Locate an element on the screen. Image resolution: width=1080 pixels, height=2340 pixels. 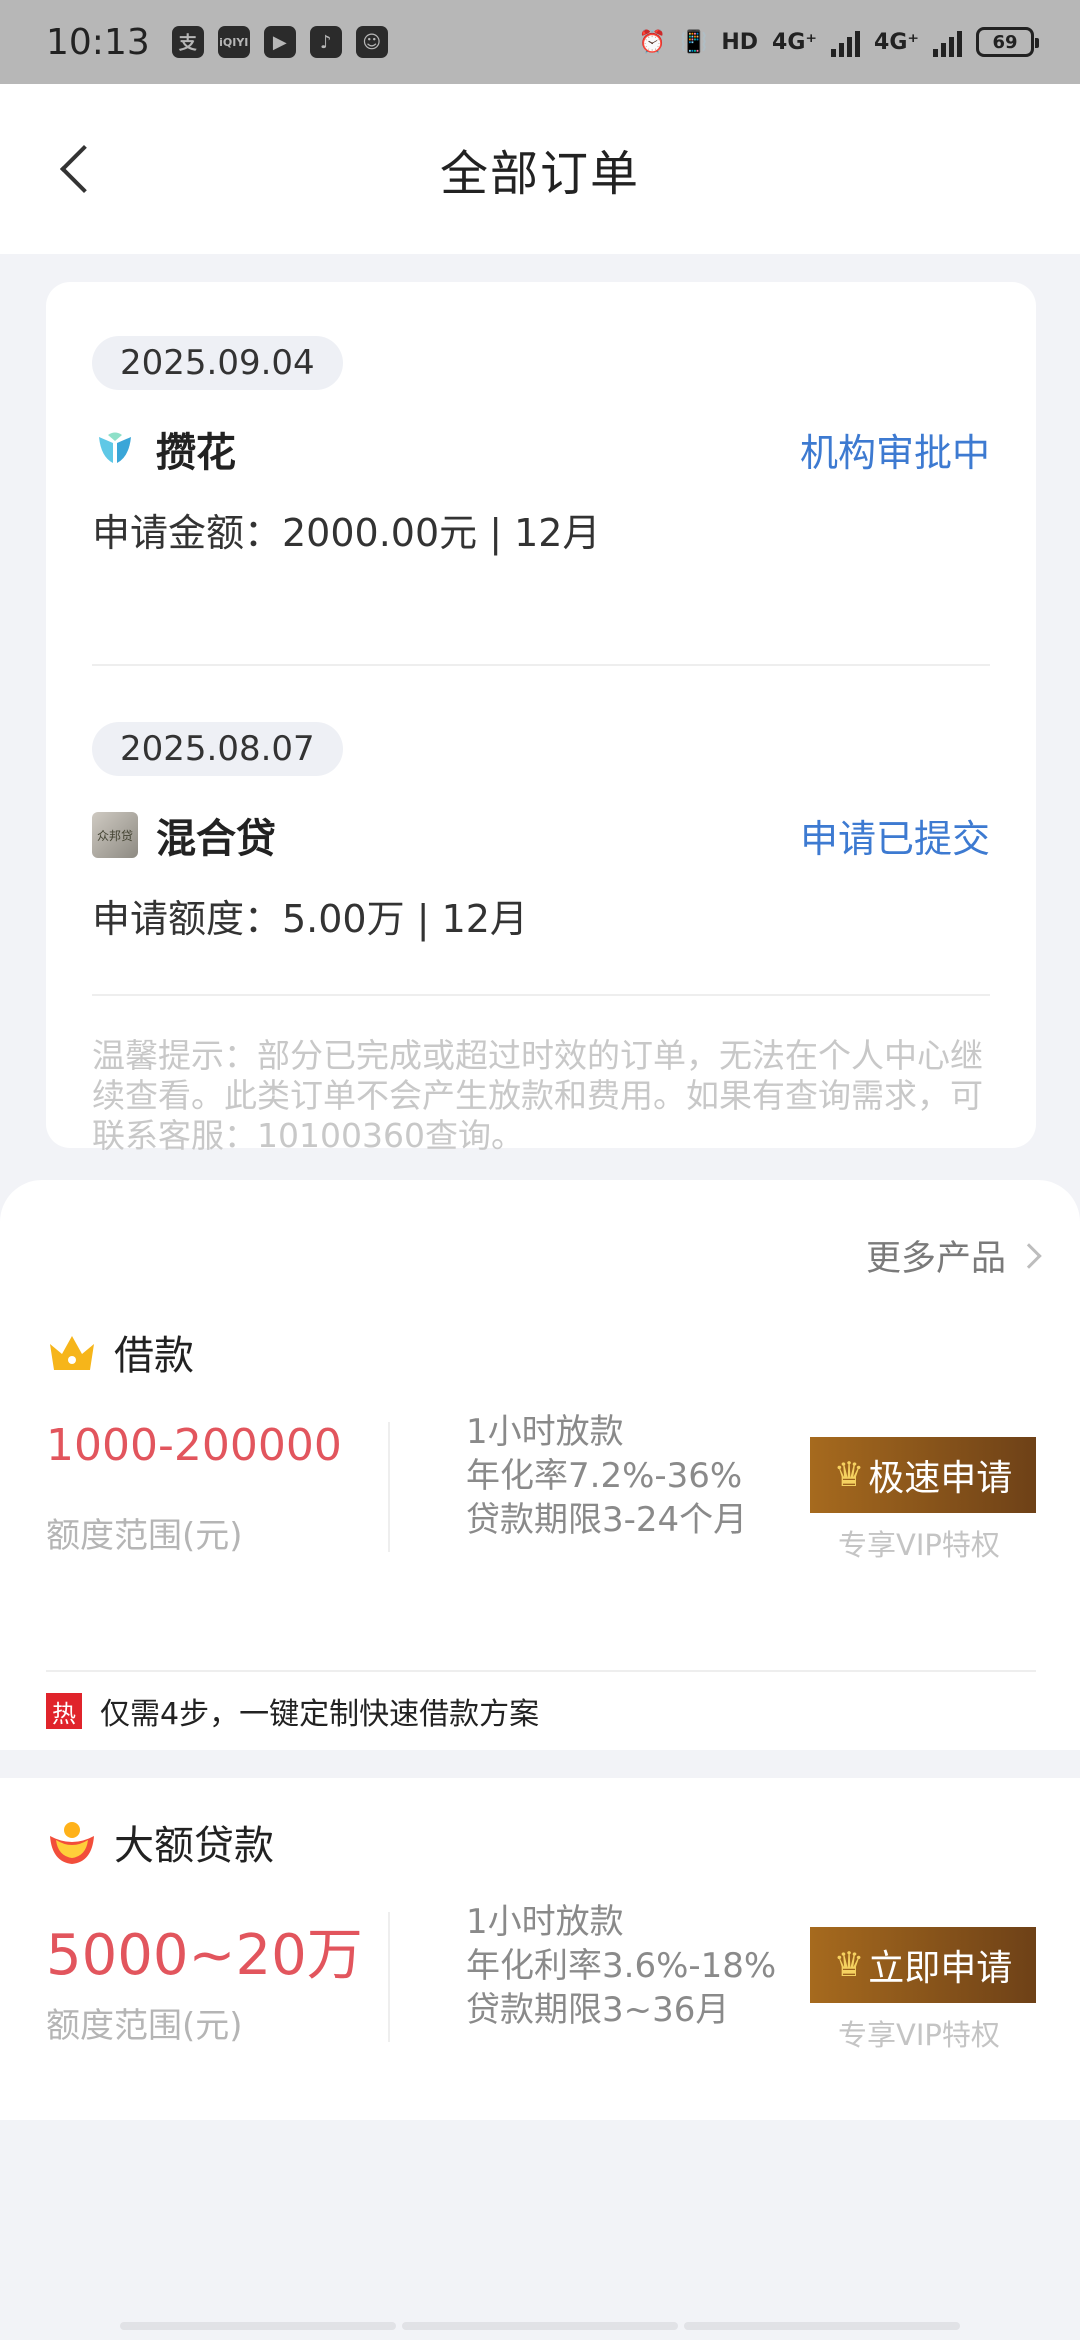
status-bar: 10:13 支 iQIYI ▶ ♪ ☺ ⏰ 📳 HD 4G⁺ 4G⁺ 69 is located at coordinates (540, 42).